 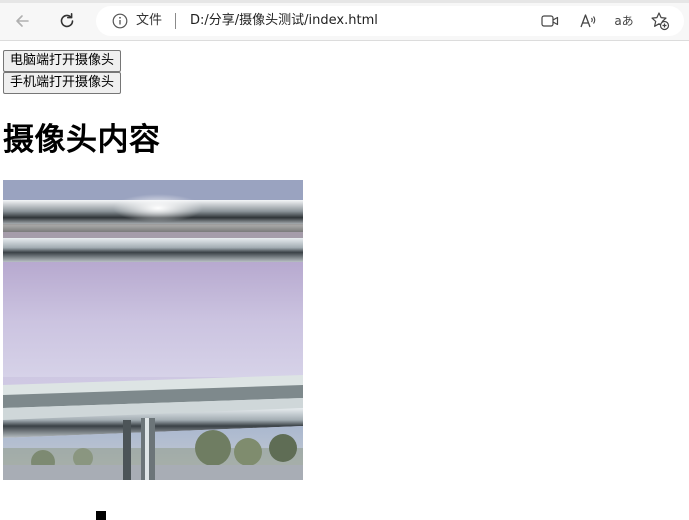 I want to click on url-text: D:/分享/摄像头测试/index.html, so click(x=284, y=21).